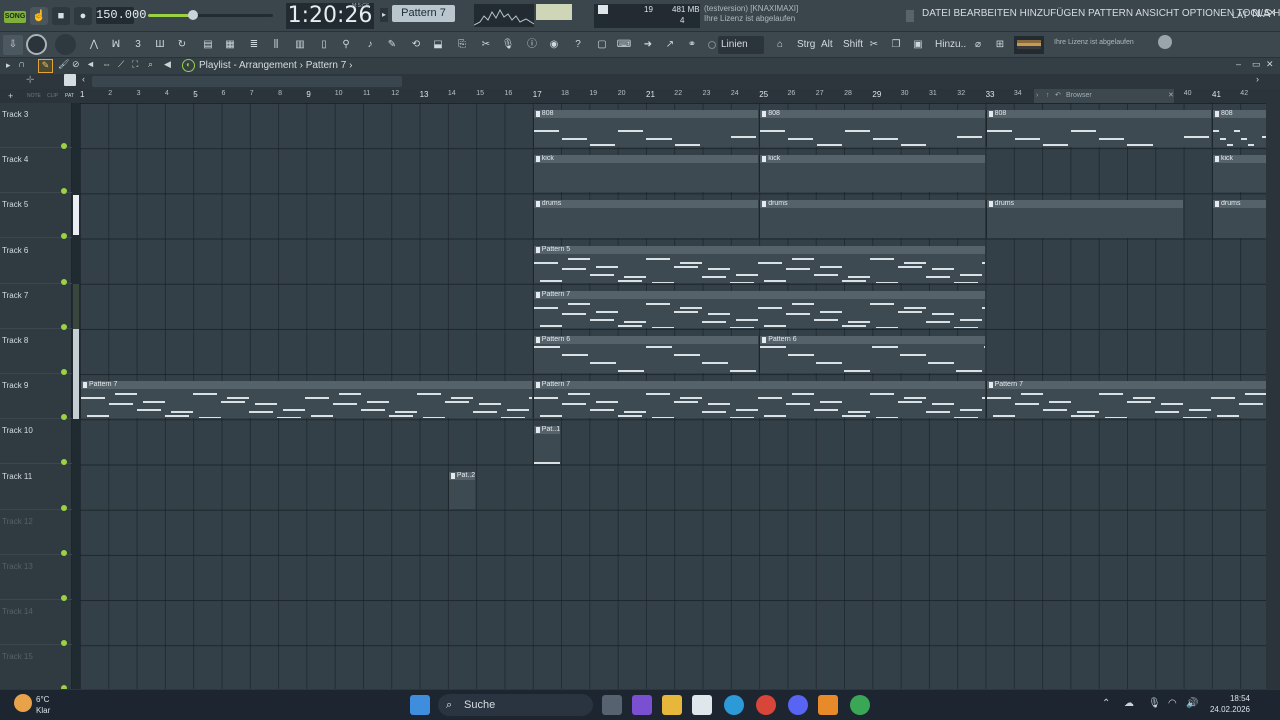  What do you see at coordinates (950, 45) in the screenshot?
I see `add-button: Hinzu..` at bounding box center [950, 45].